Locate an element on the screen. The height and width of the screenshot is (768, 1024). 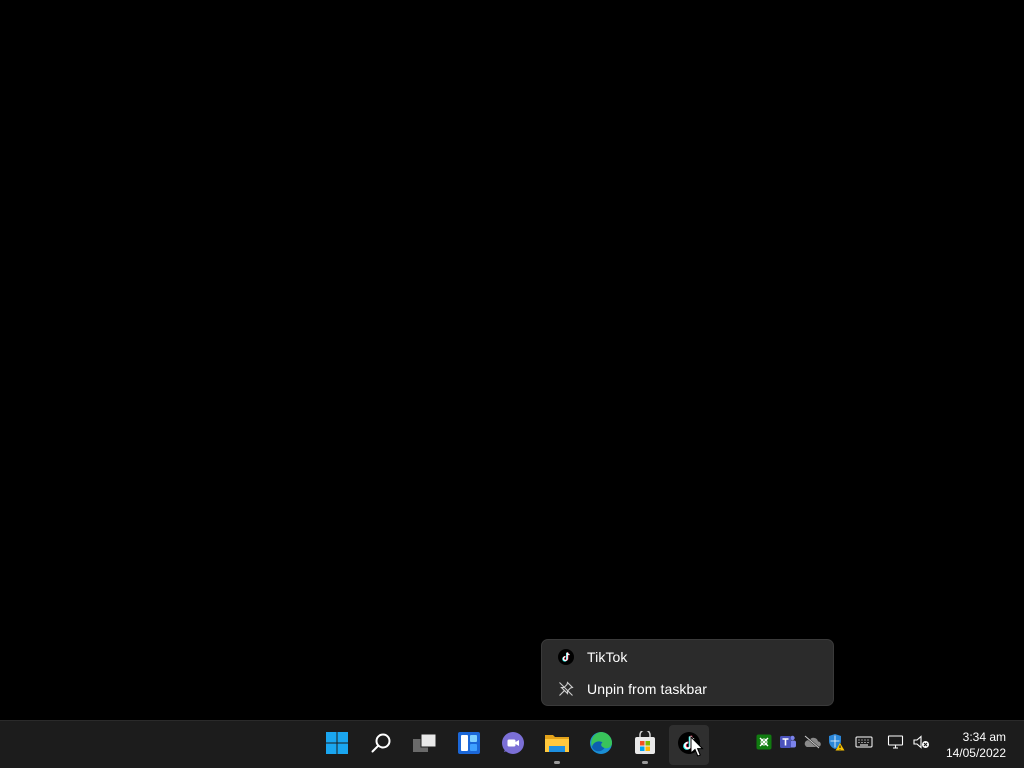
teams-icon is located at coordinates (788, 744).